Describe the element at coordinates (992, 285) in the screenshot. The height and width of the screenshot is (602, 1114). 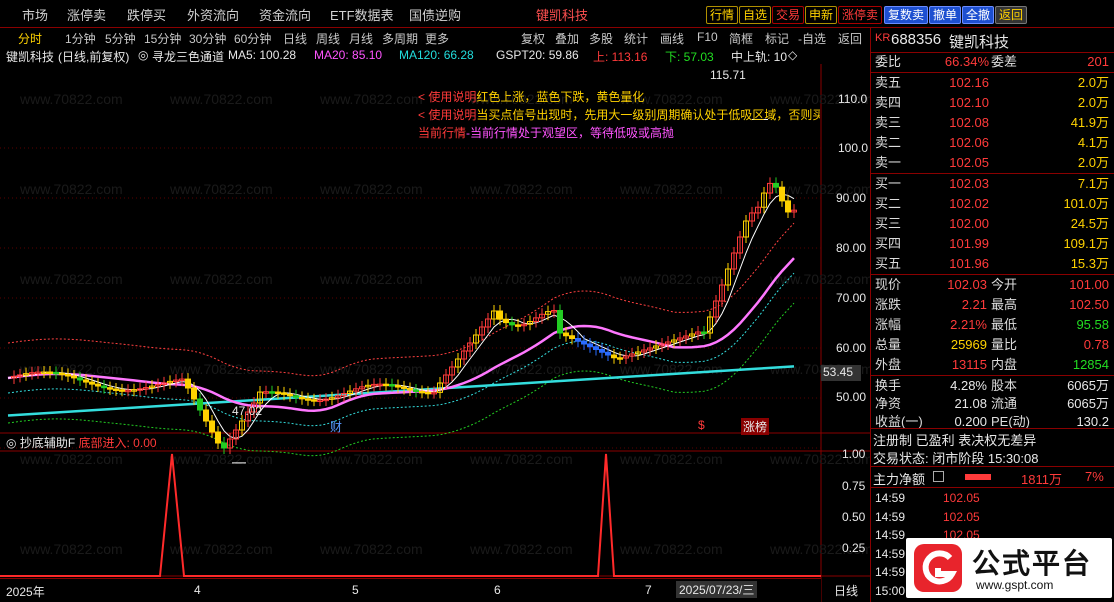
I see `stat-row: 现价 102.03 今开 101.00` at that location.